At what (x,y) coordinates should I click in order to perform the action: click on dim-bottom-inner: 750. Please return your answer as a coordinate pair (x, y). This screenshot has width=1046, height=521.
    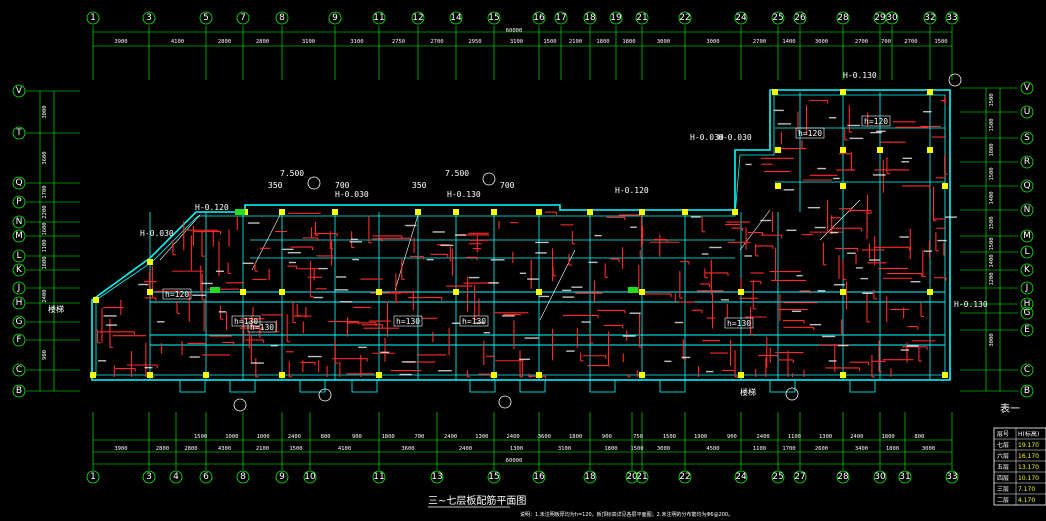
    Looking at the image, I should click on (638, 437).